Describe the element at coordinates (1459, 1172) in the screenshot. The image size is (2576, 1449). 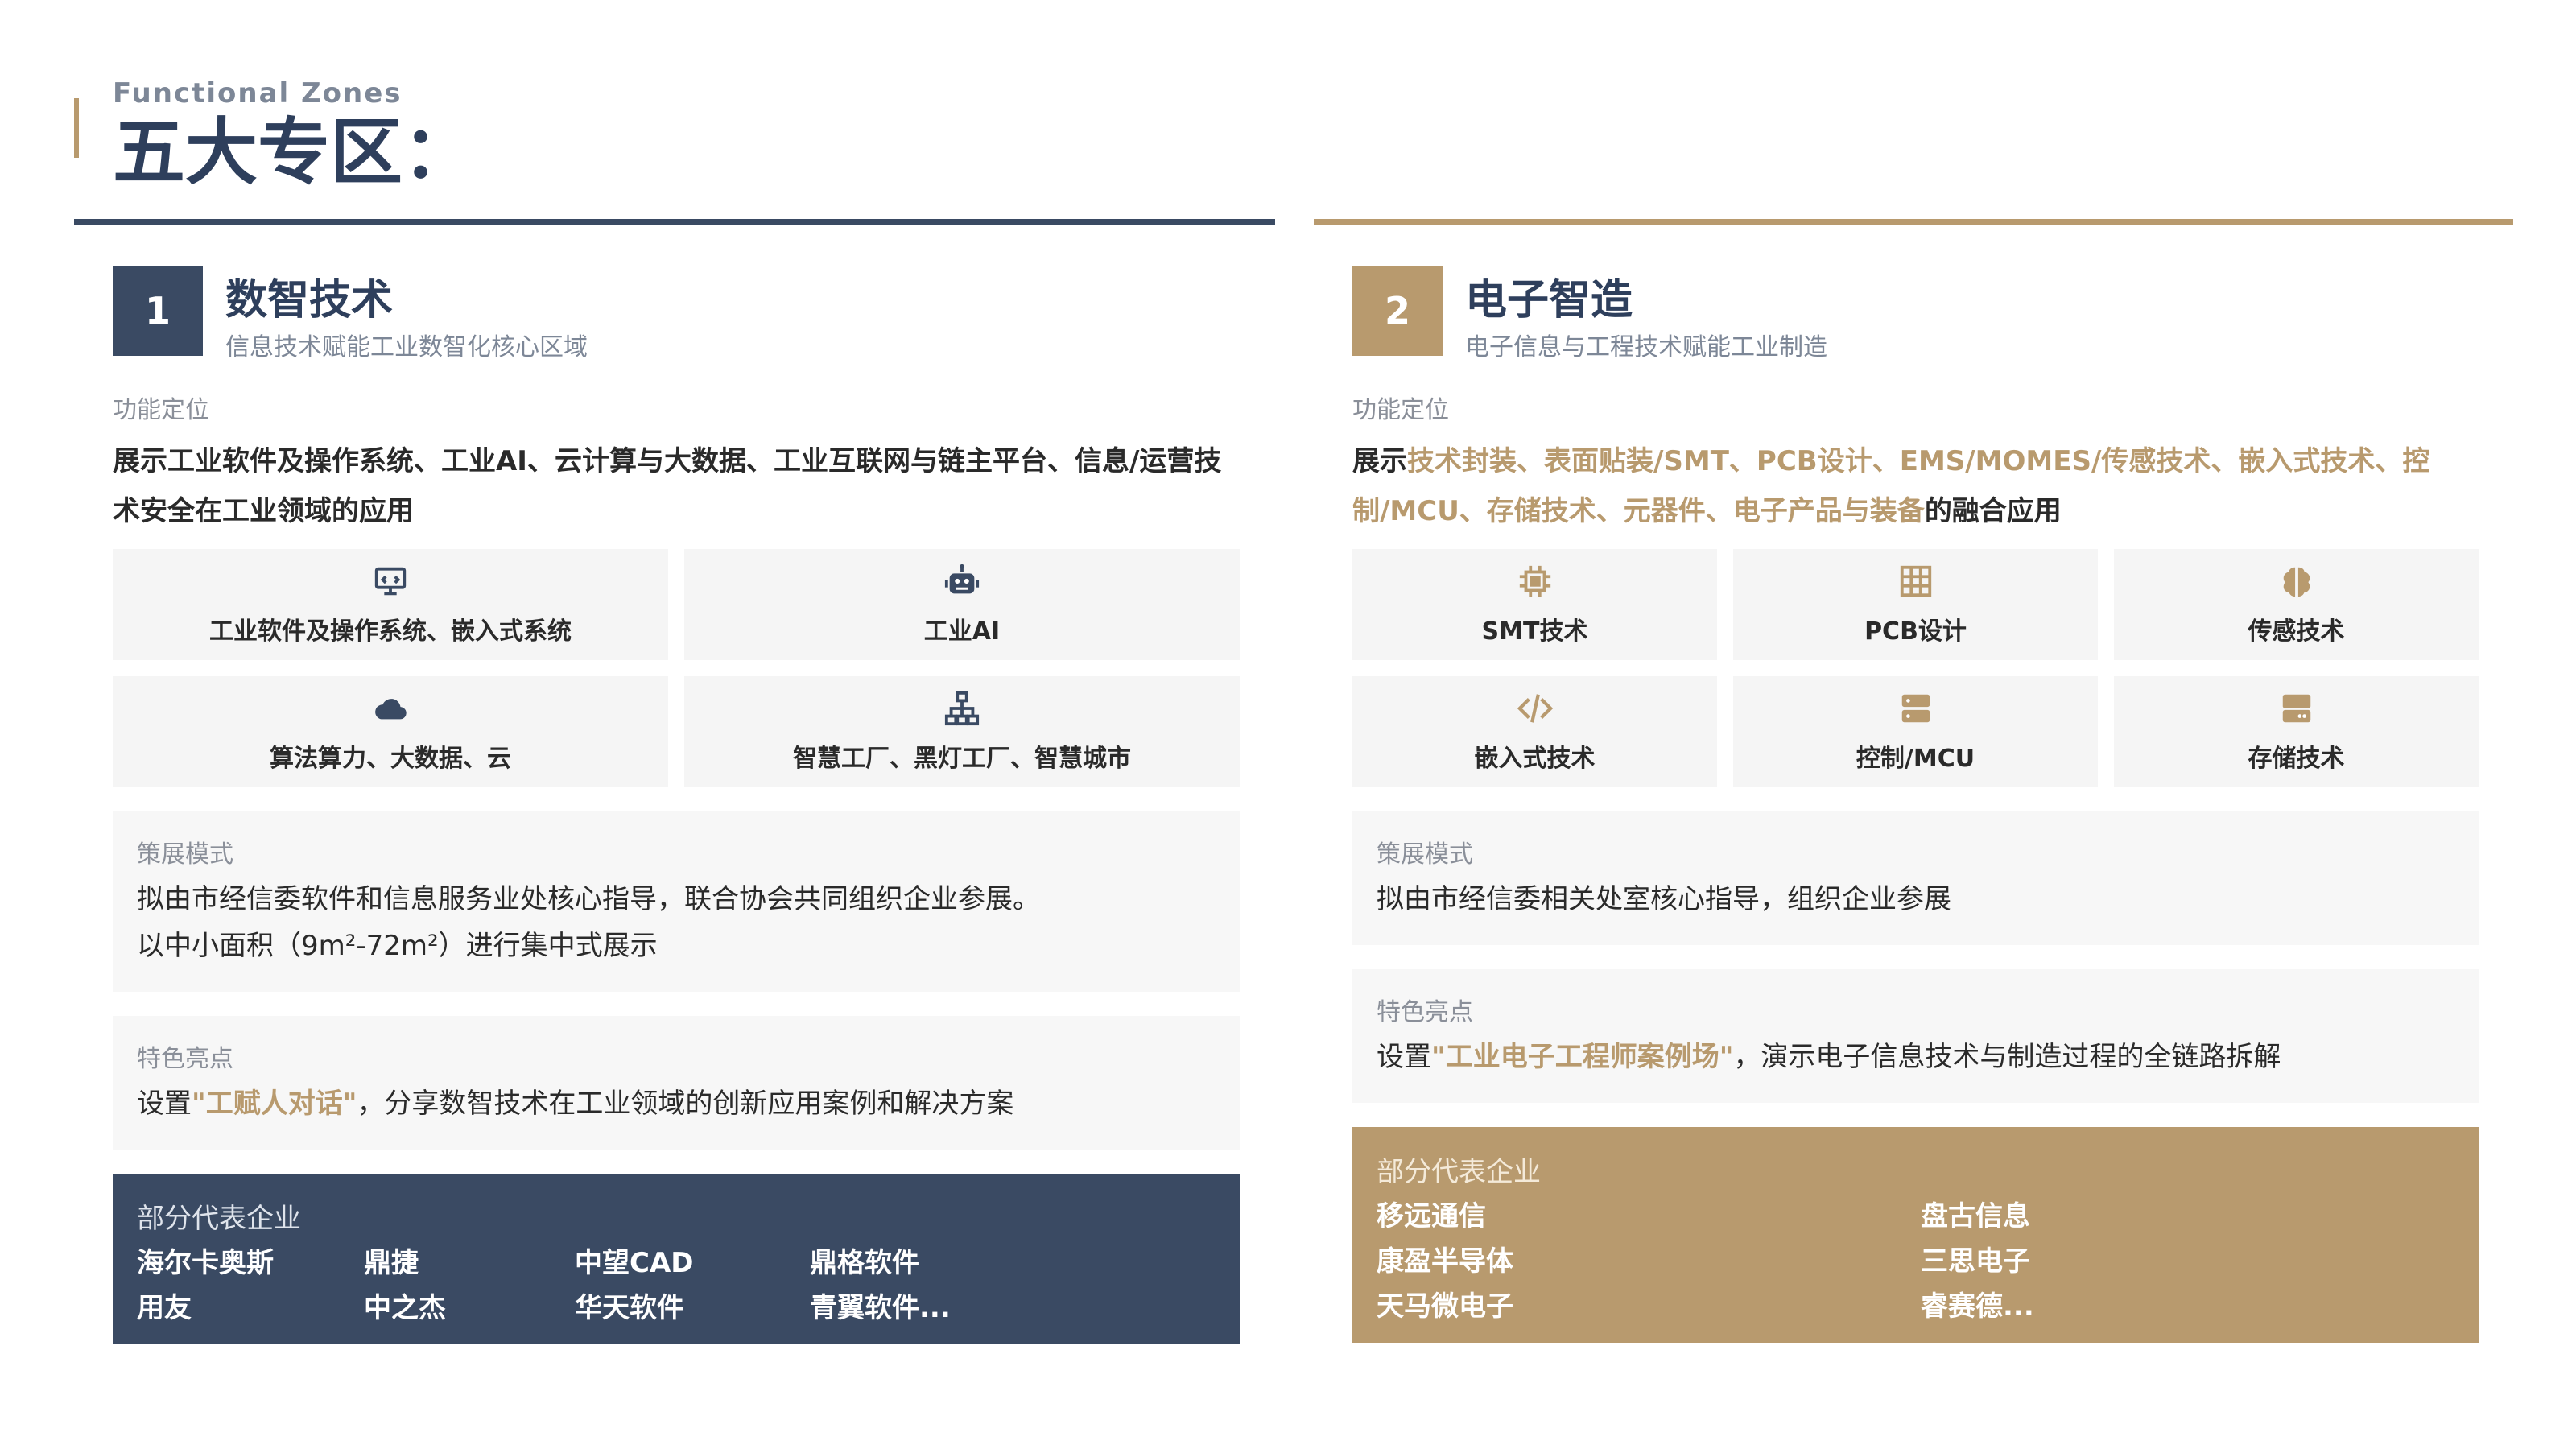
I see `zone2-enterprise-label: 部分代表企业` at that location.